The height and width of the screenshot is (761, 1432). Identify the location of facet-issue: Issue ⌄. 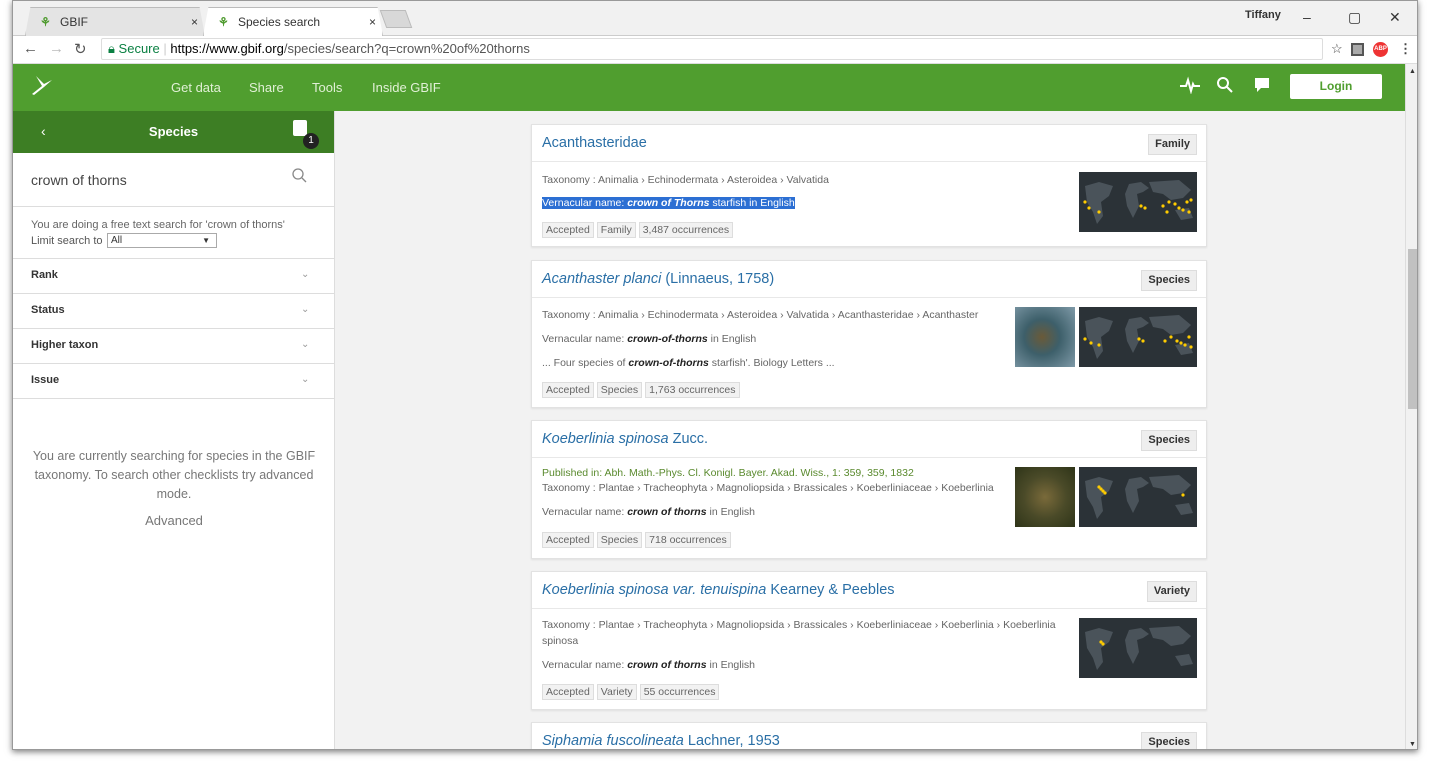
(173, 381).